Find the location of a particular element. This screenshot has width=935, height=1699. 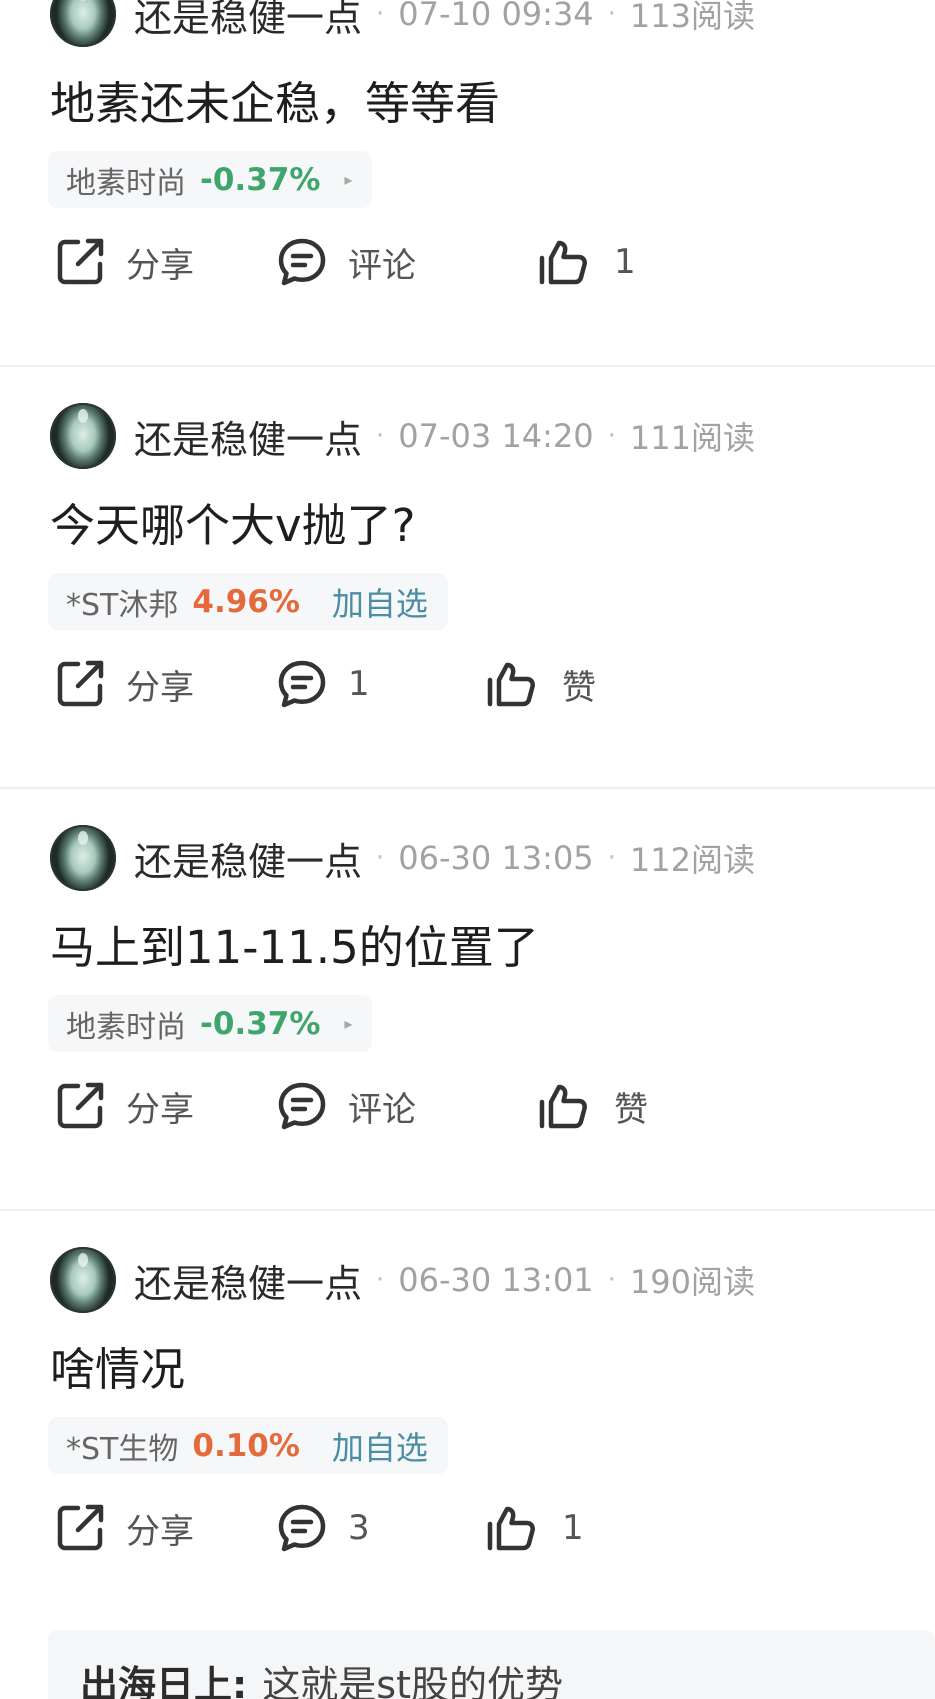

post-date: 06-30 13:01 is located at coordinates (496, 1280).